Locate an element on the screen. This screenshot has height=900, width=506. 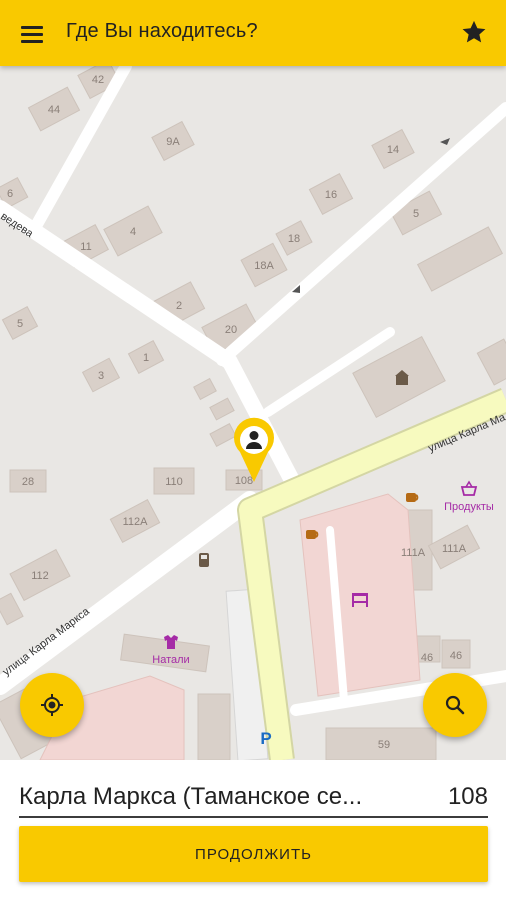
house-number: 9A is located at coordinates (173, 142).